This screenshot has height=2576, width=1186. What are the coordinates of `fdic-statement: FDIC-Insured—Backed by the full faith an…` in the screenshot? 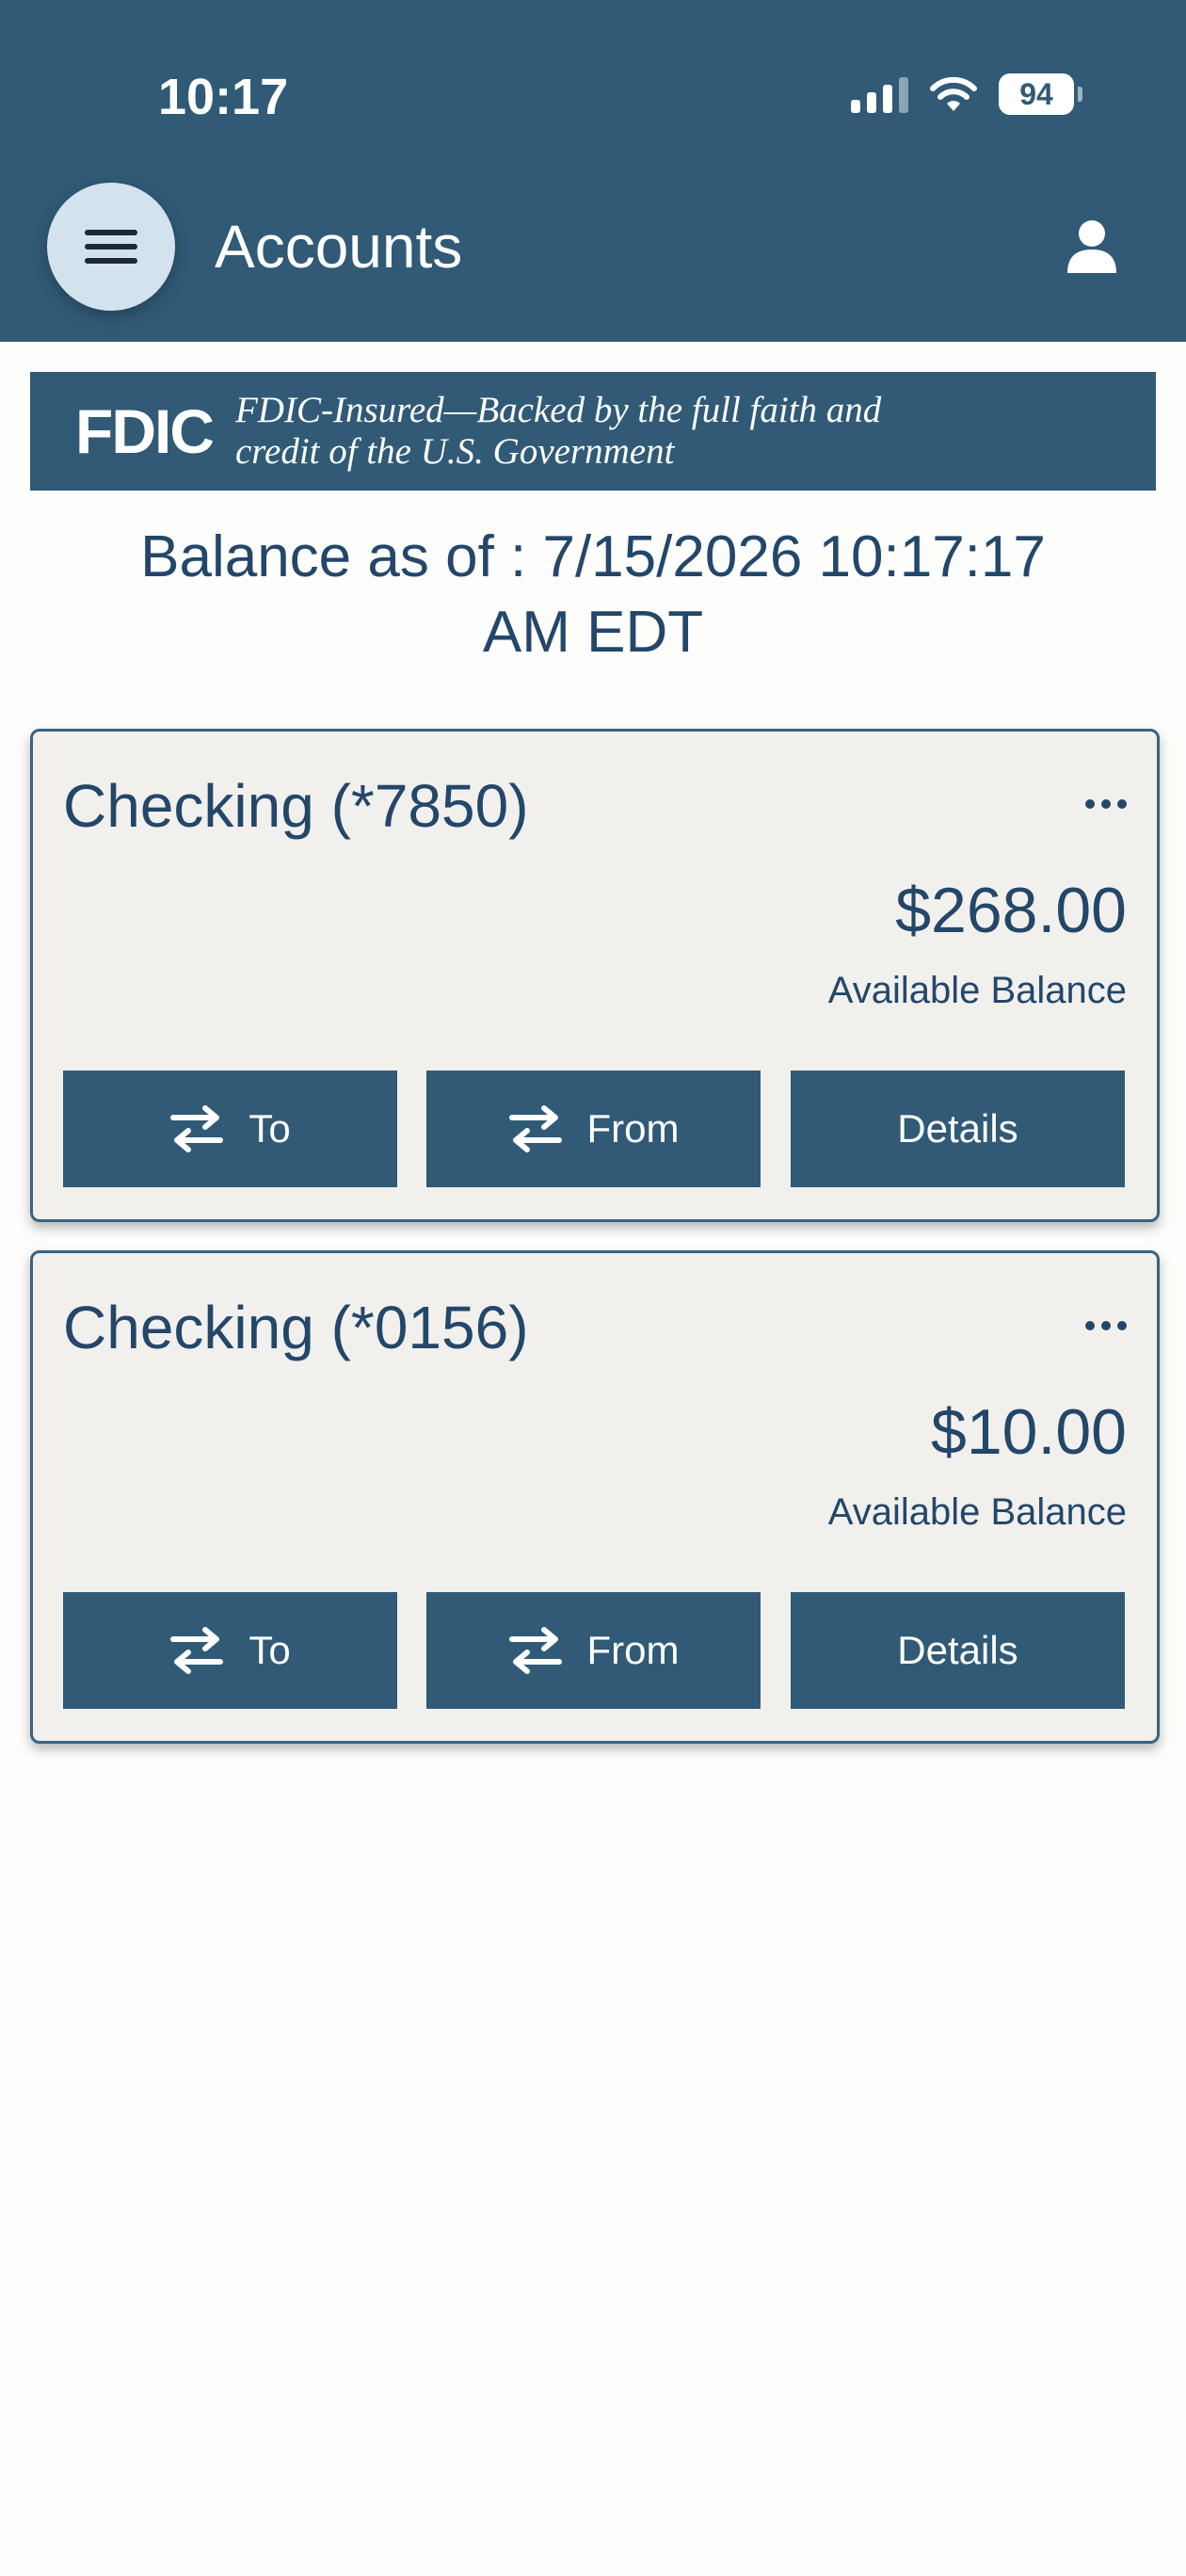 It's located at (558, 431).